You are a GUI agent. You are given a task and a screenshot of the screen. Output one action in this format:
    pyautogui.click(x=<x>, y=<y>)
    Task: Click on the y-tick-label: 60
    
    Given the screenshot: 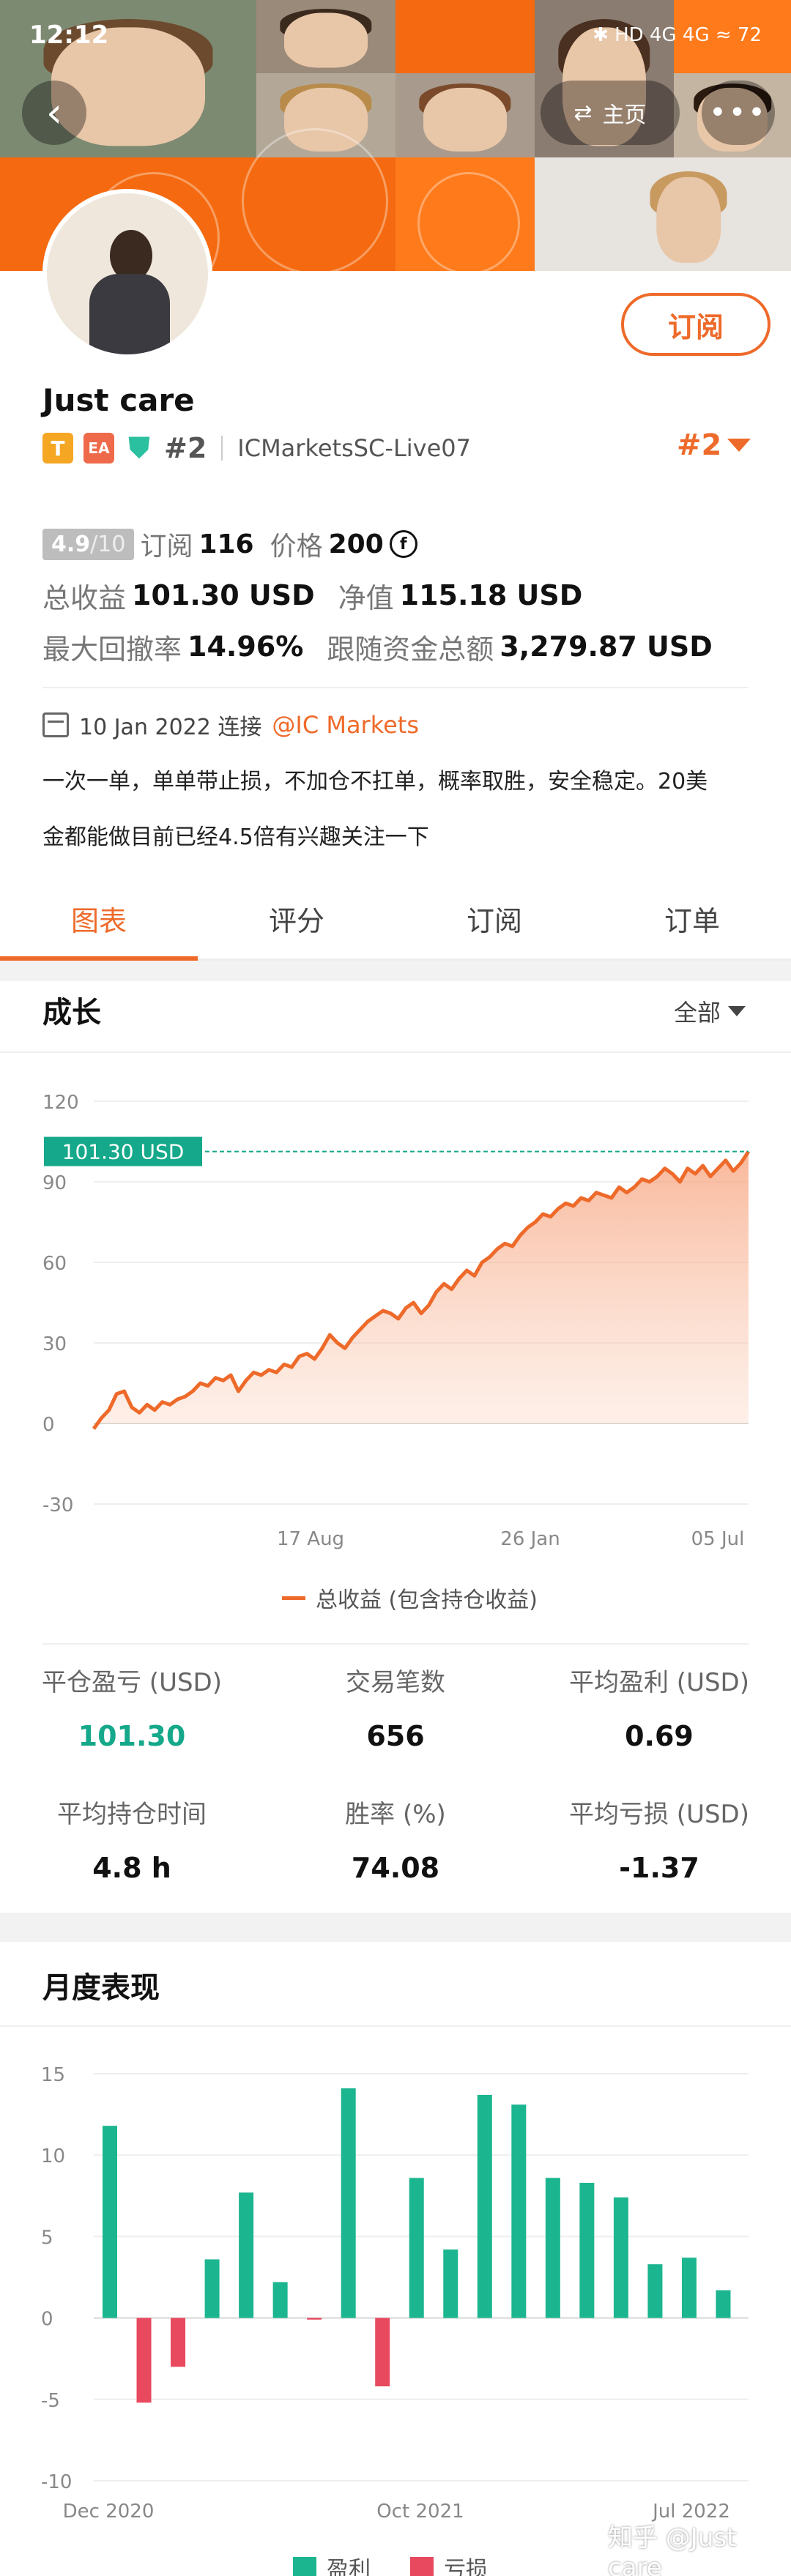 What is the action you would take?
    pyautogui.click(x=54, y=1264)
    